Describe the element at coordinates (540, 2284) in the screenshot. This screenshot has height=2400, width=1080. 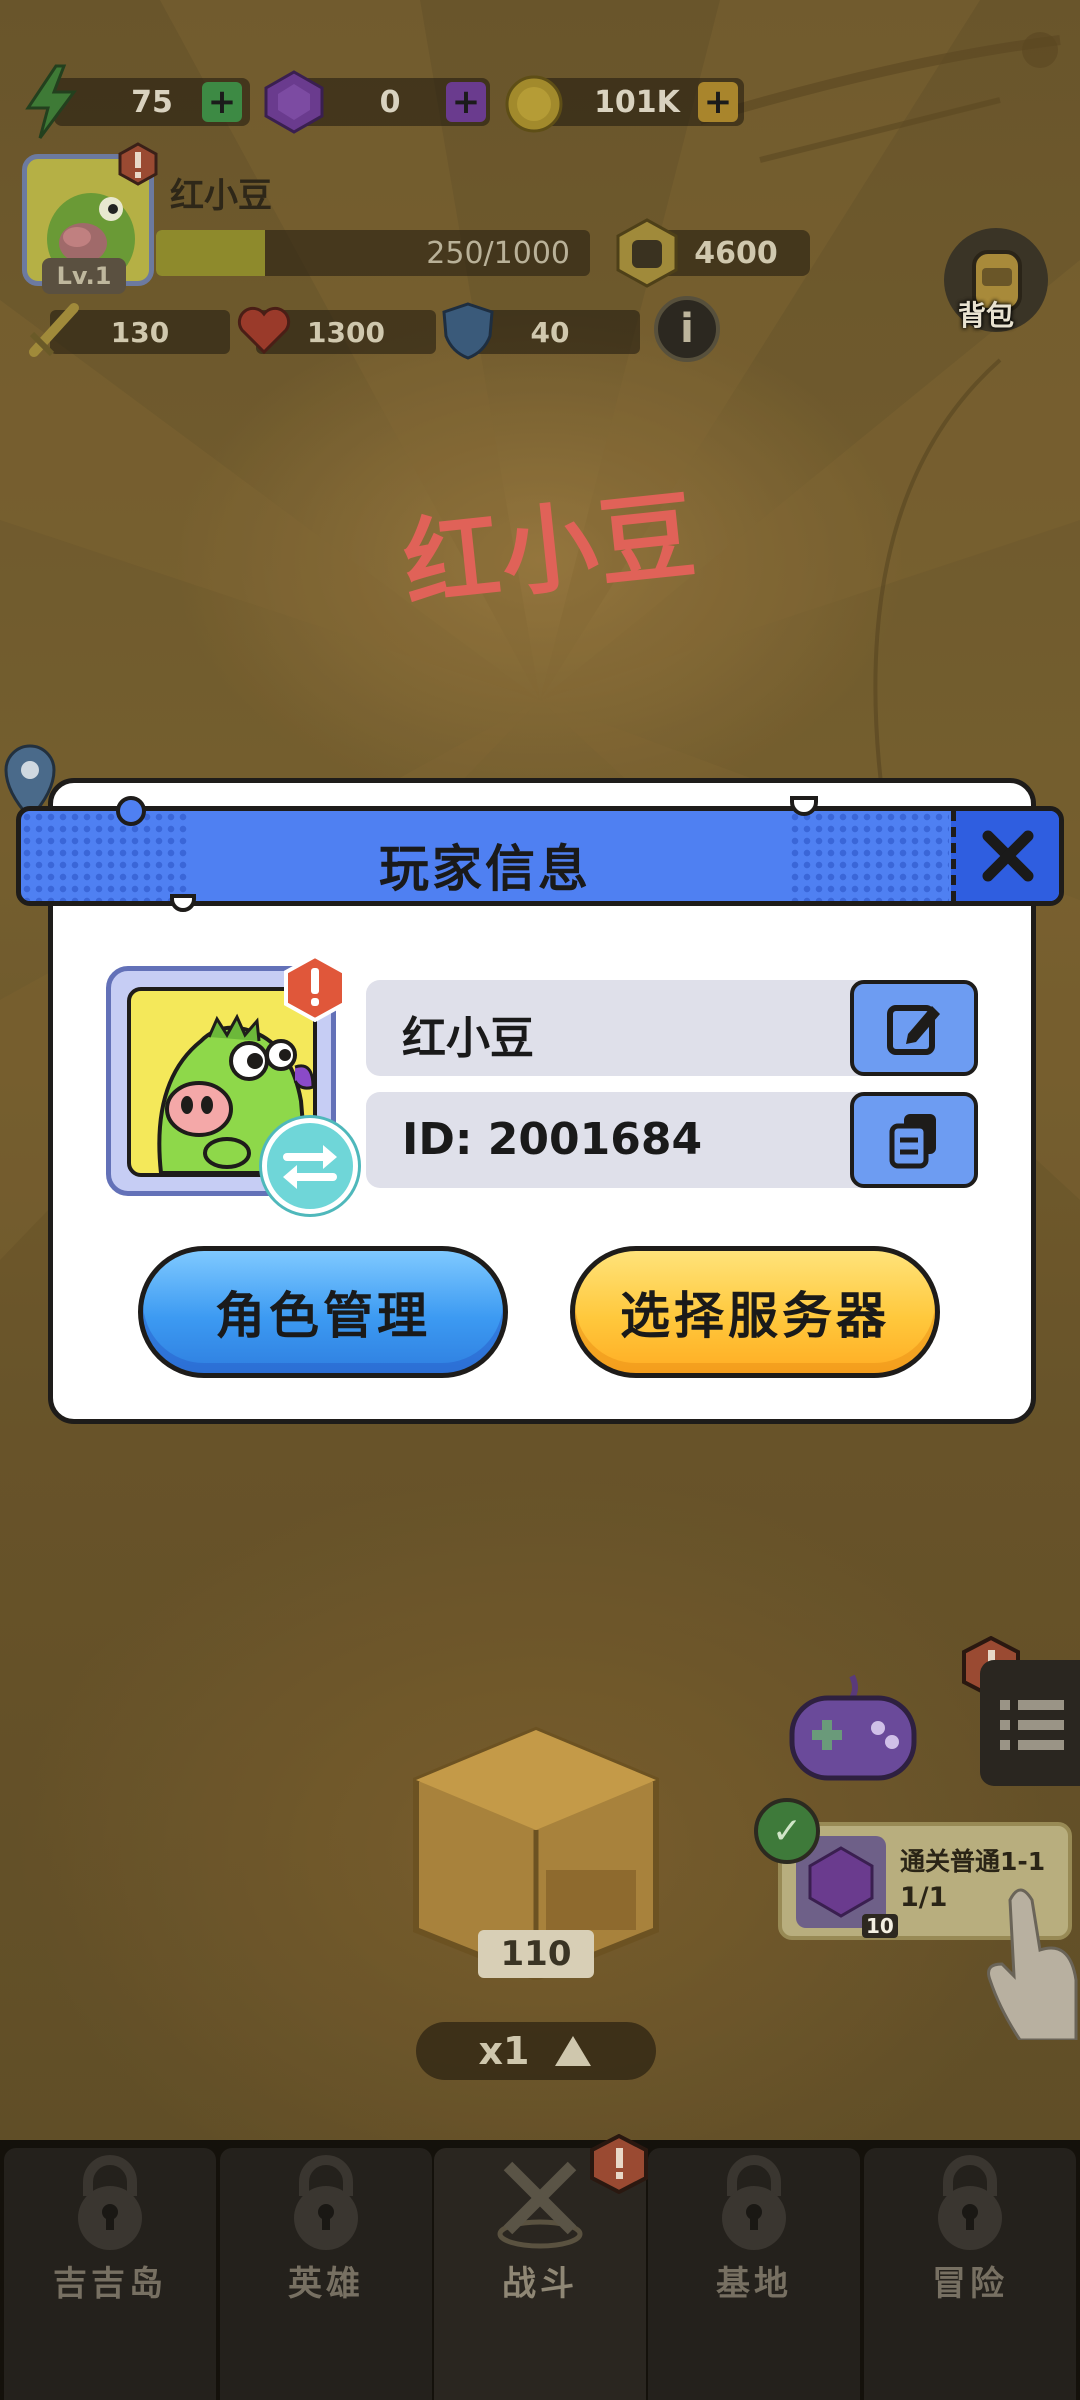
I see `tab-label: 战斗` at that location.